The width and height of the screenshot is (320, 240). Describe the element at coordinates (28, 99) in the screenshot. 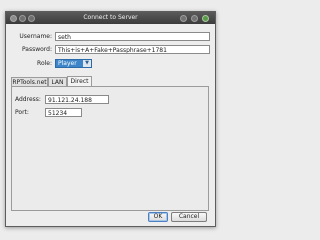

I see `address-label: Address:` at that location.